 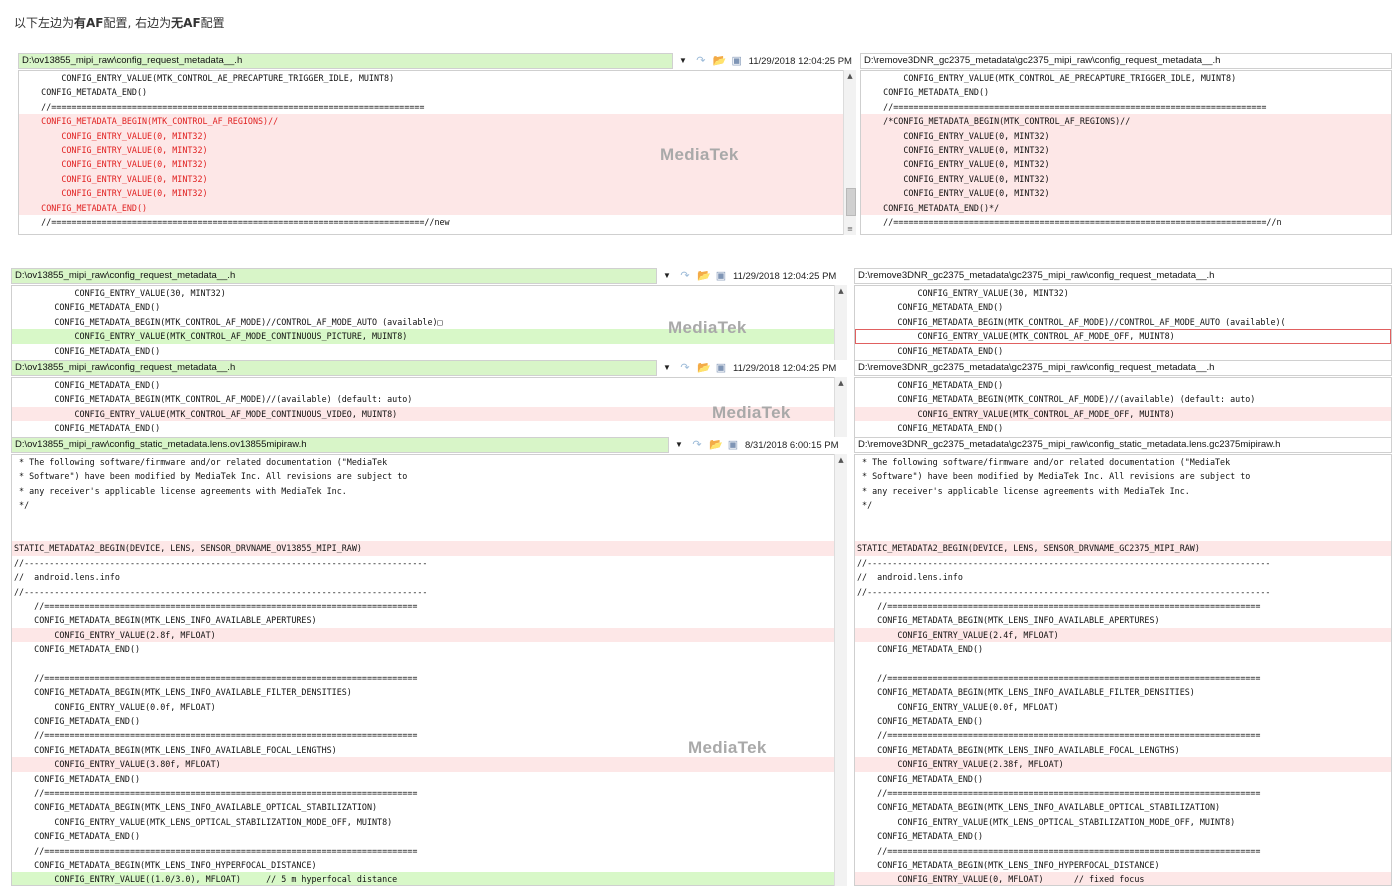 What do you see at coordinates (764, 61) in the screenshot?
I see `diff-1-left-toolbar: ▼ ↷ 📂 ▣ 11/29/2018 12:04:25 PM` at bounding box center [764, 61].